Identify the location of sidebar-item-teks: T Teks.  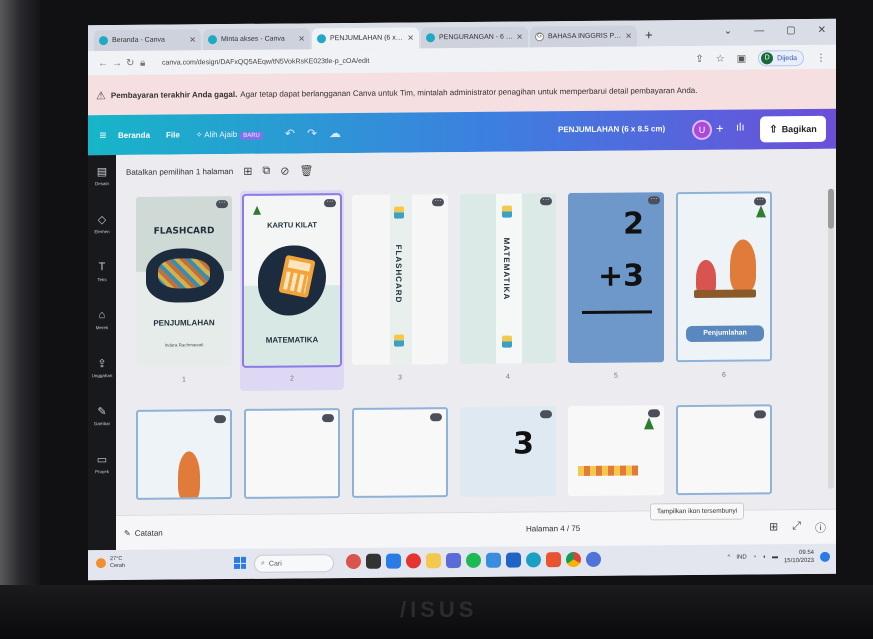
(102, 285).